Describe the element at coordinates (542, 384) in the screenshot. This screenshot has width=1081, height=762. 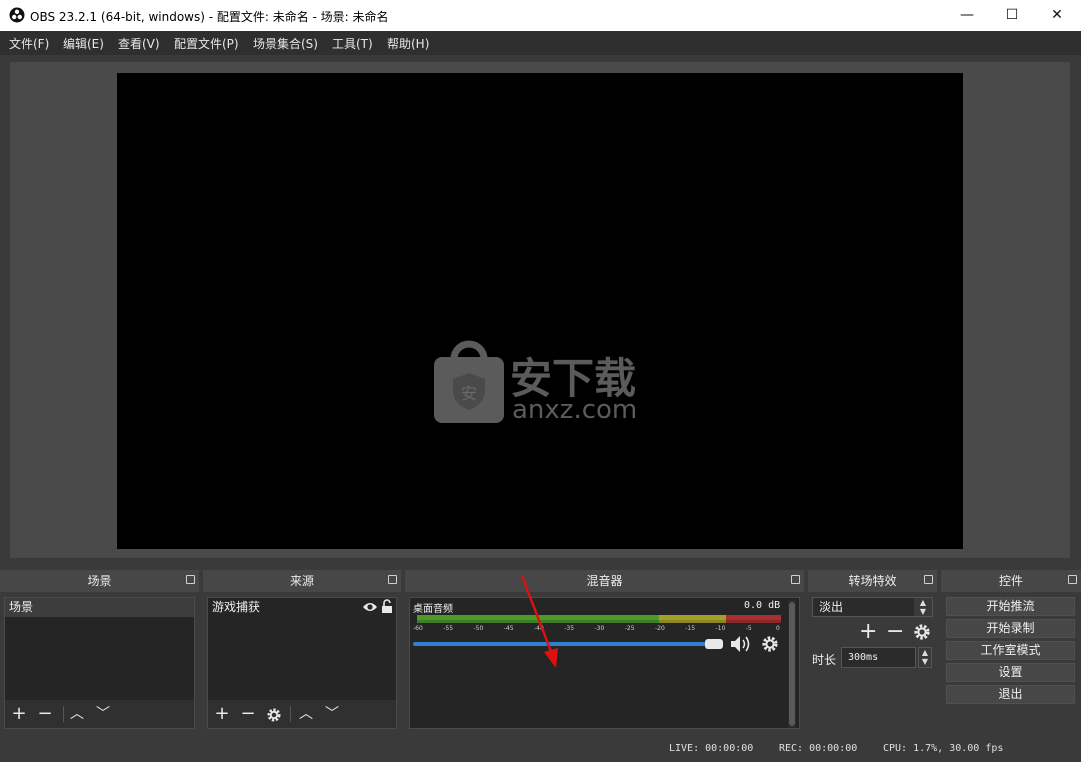
I see `watermark-logo: 安 安下载 anxz.com` at that location.